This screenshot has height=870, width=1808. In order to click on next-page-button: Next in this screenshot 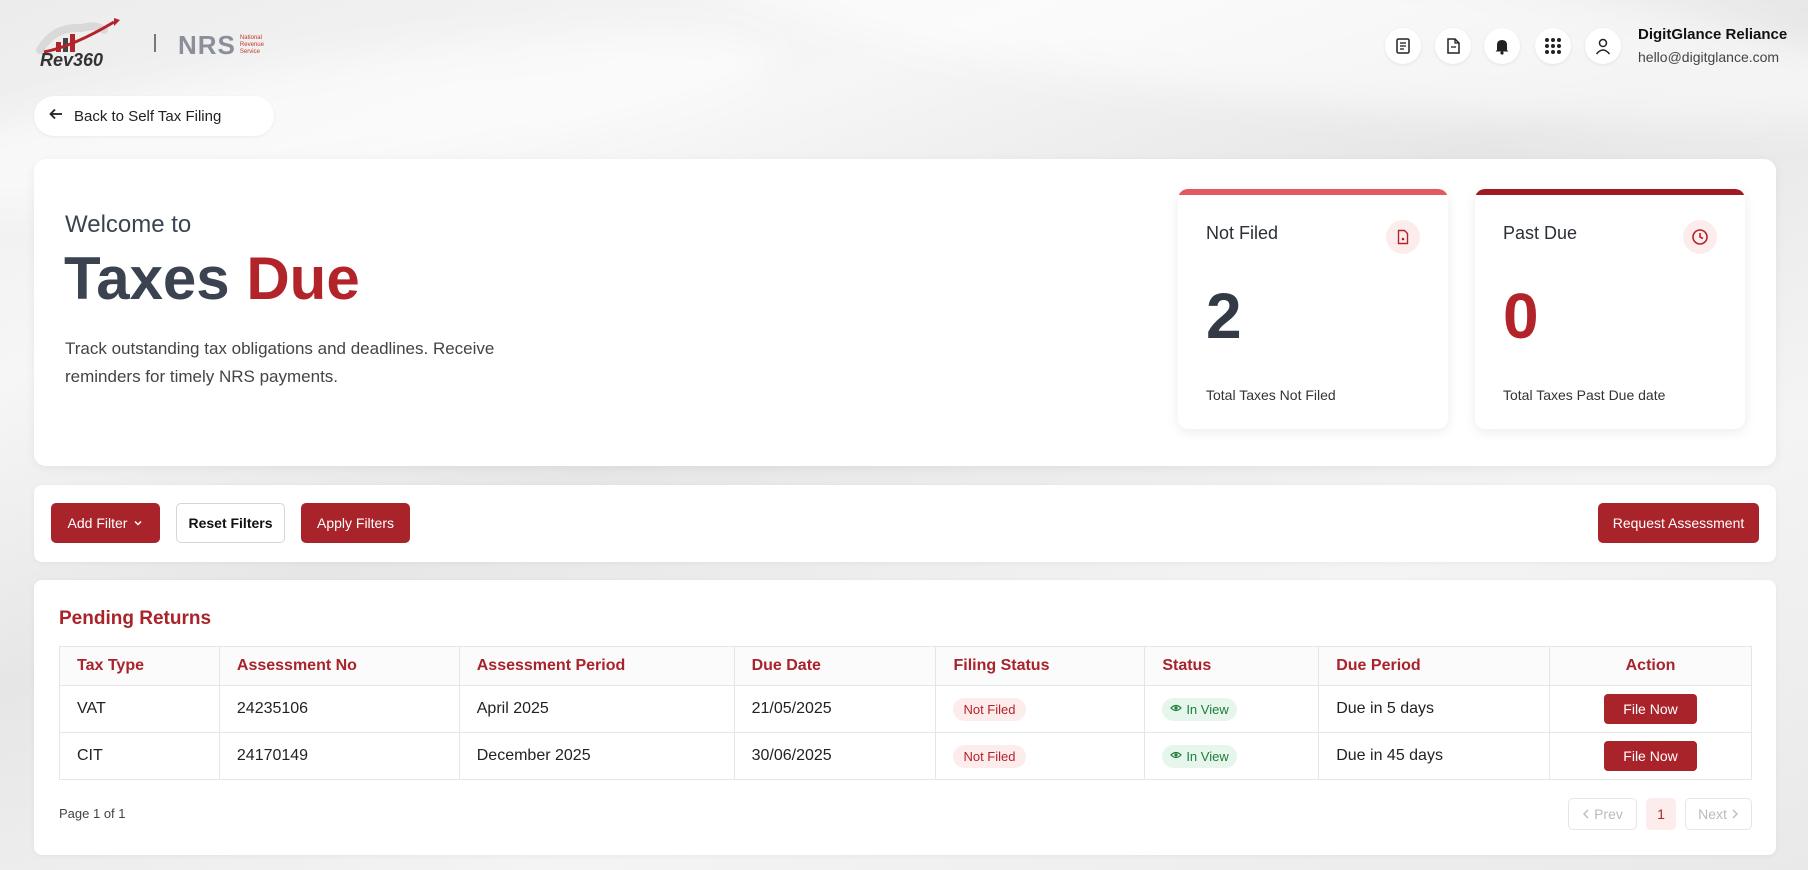, I will do `click(1718, 814)`.